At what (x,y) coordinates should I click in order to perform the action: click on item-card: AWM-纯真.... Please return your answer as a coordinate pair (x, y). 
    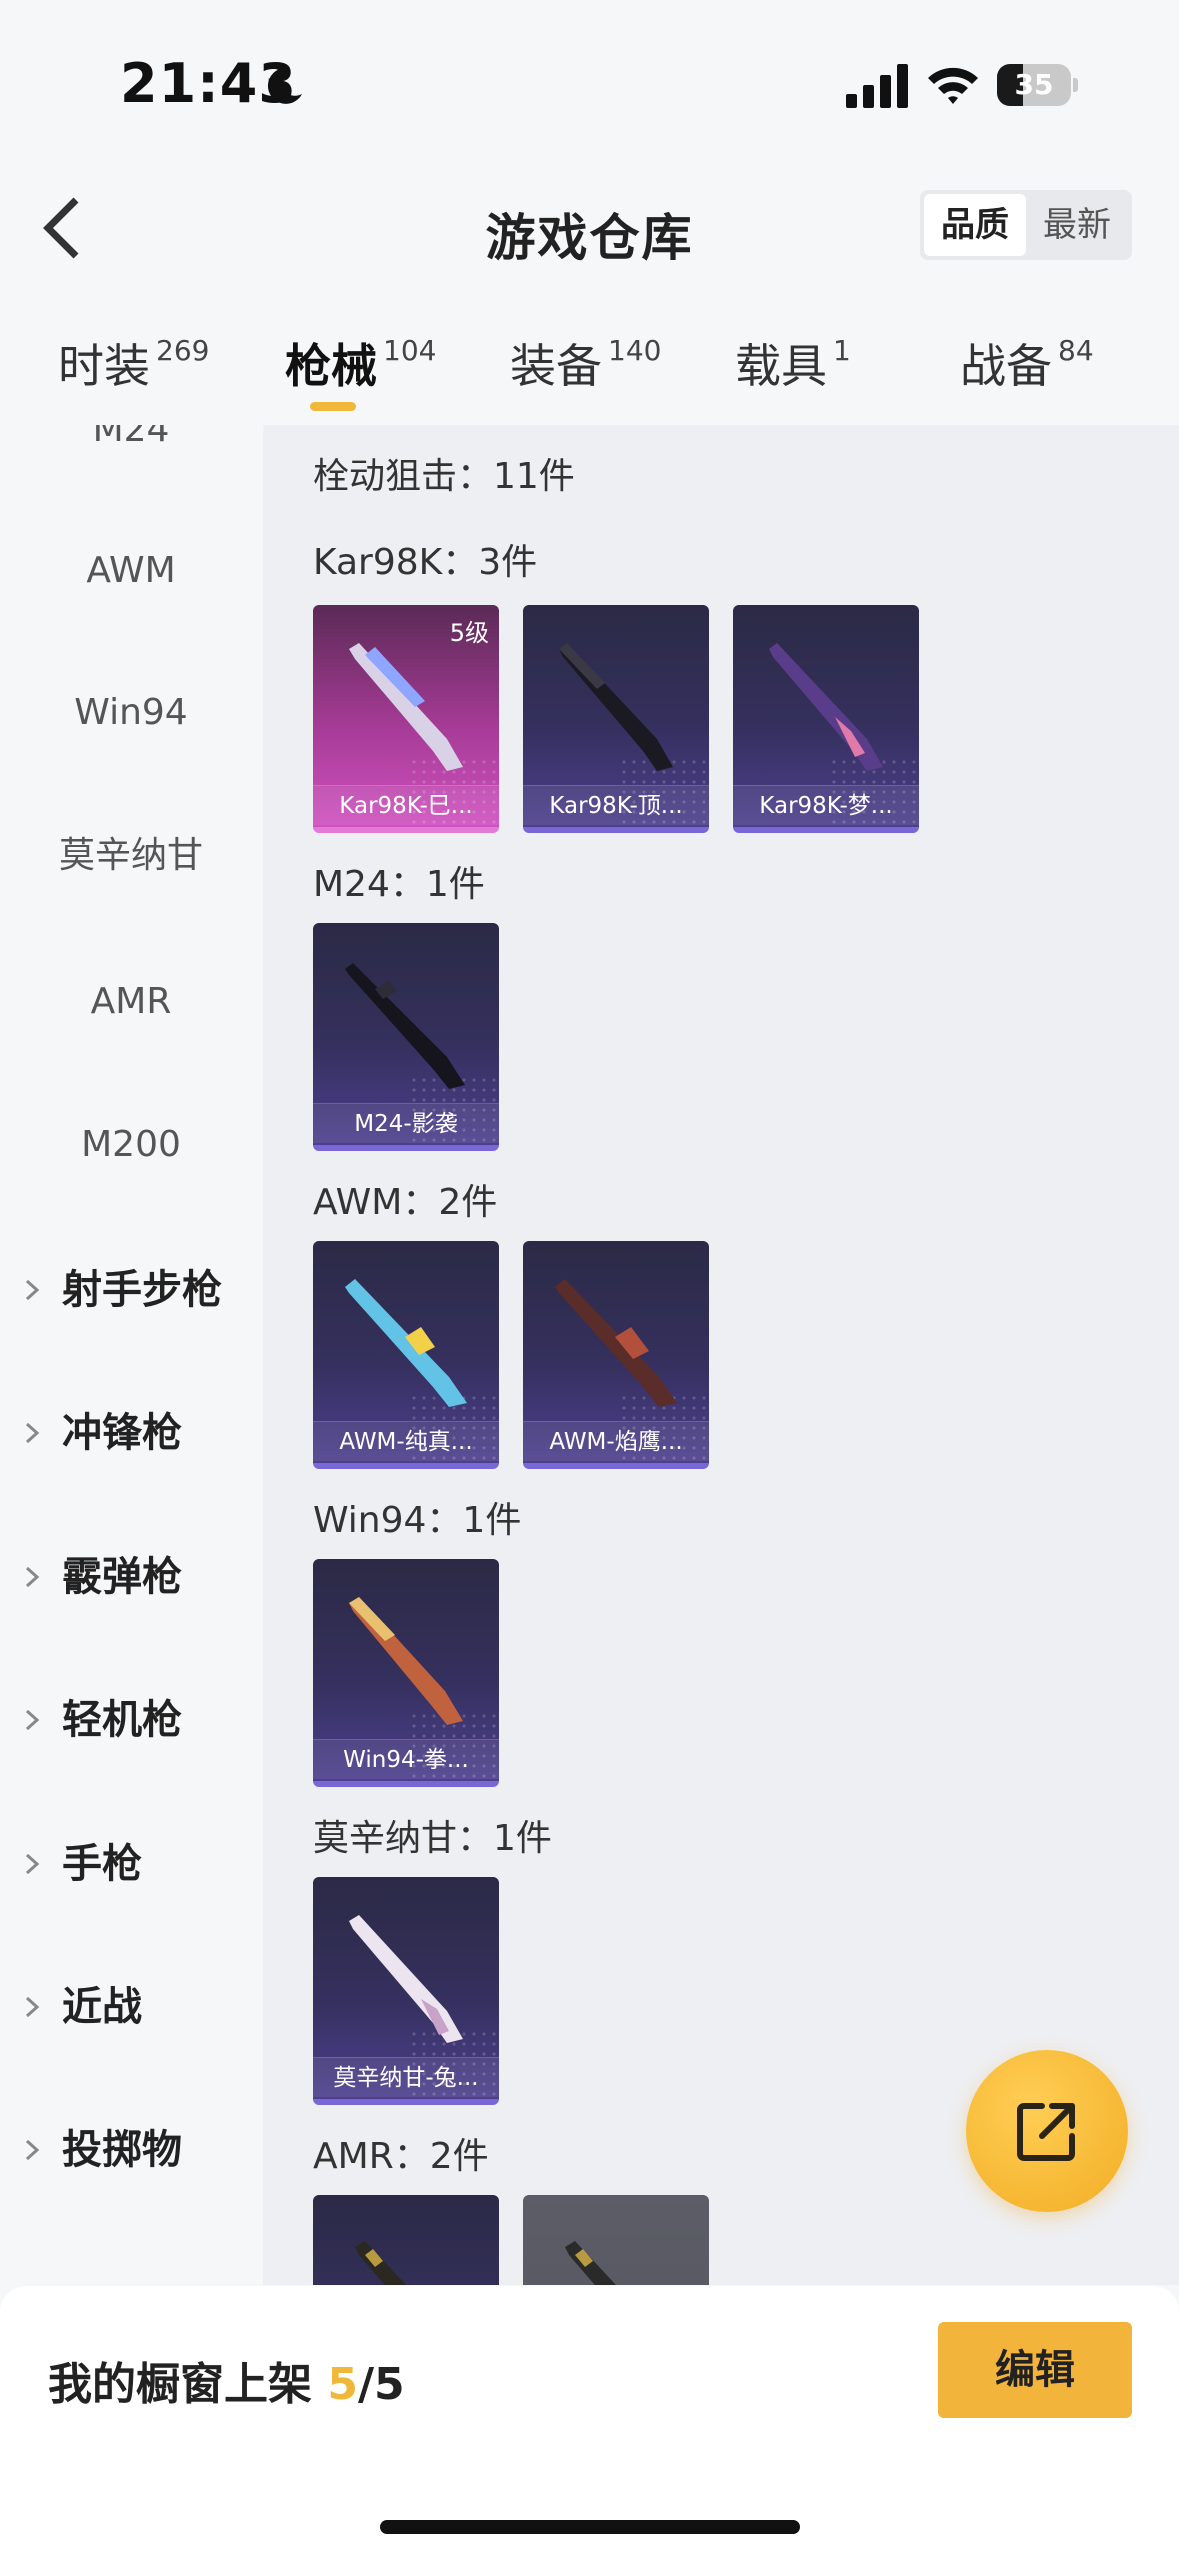
    Looking at the image, I should click on (406, 1355).